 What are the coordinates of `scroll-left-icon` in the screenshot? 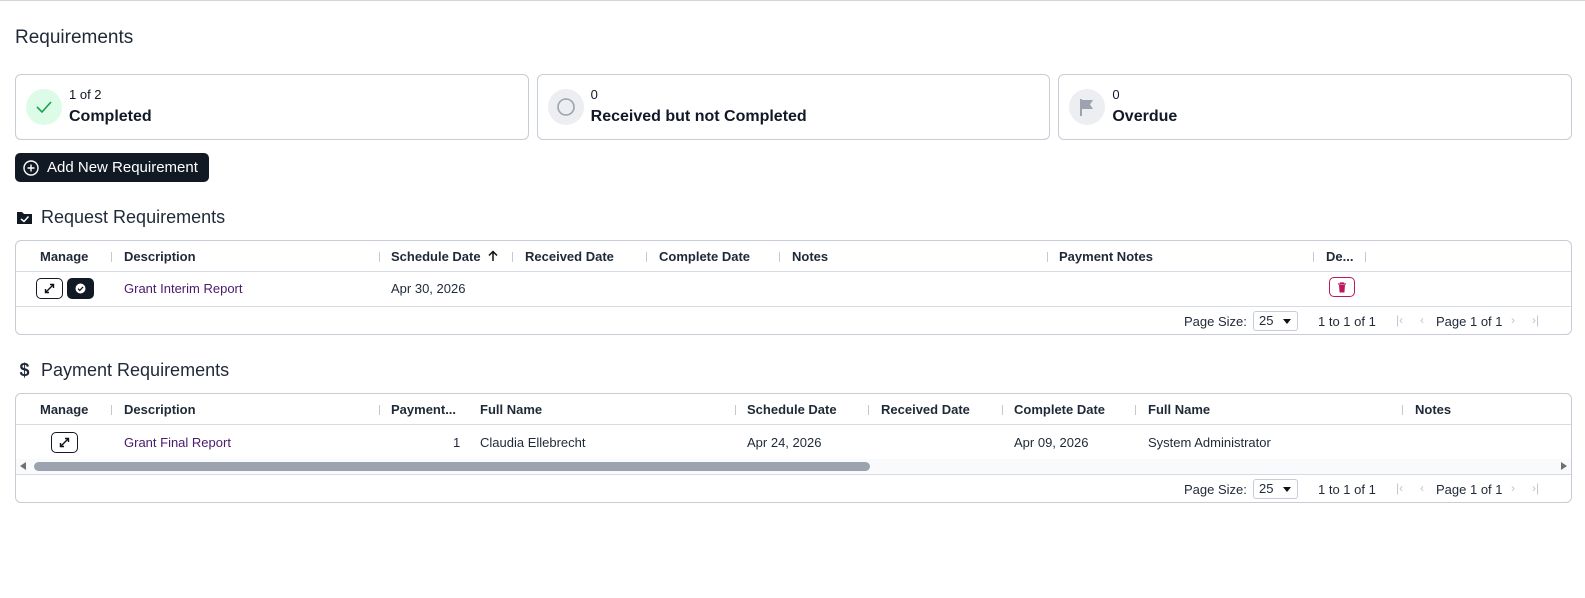 It's located at (23, 466).